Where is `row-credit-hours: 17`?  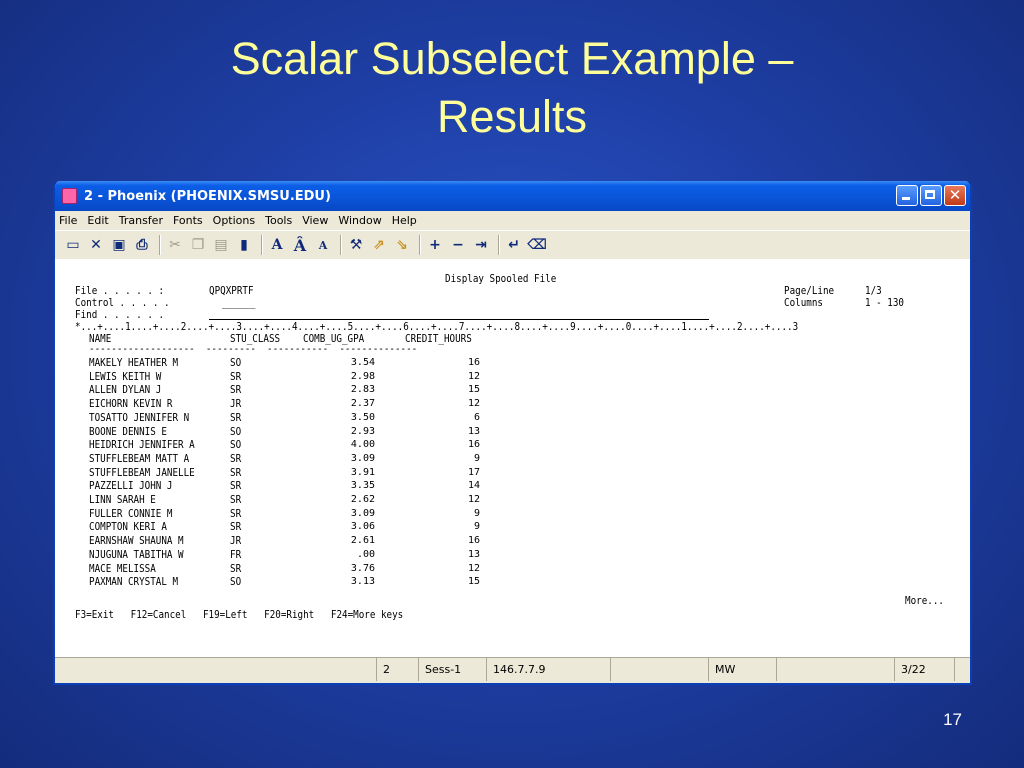 row-credit-hours: 17 is located at coordinates (473, 472).